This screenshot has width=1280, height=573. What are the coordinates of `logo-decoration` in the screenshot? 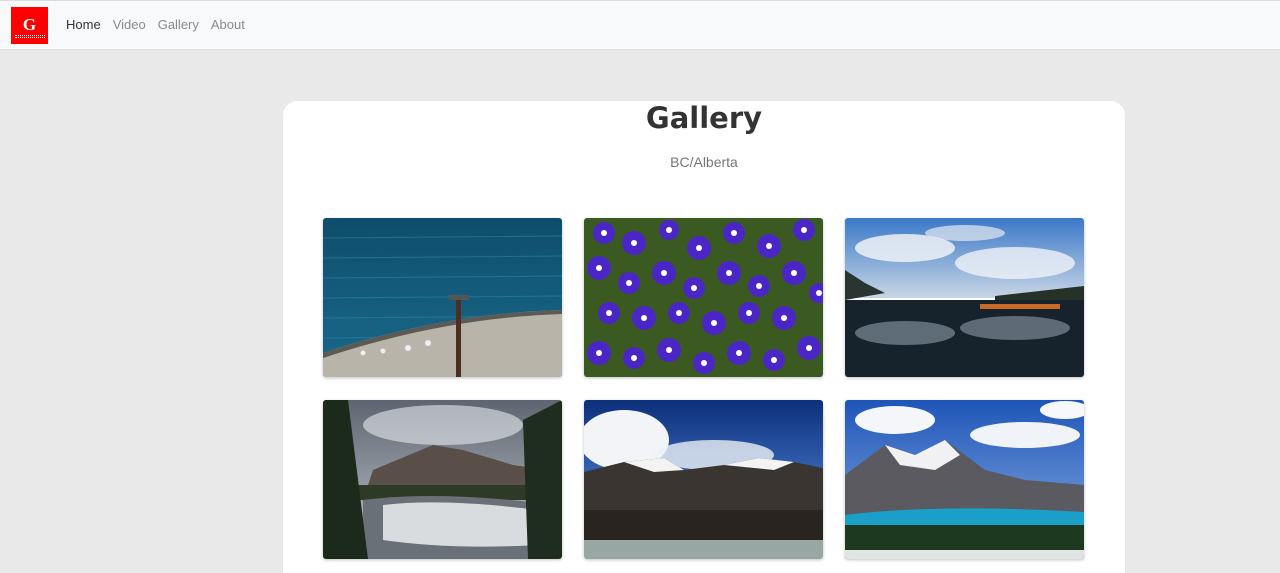 It's located at (29, 36).